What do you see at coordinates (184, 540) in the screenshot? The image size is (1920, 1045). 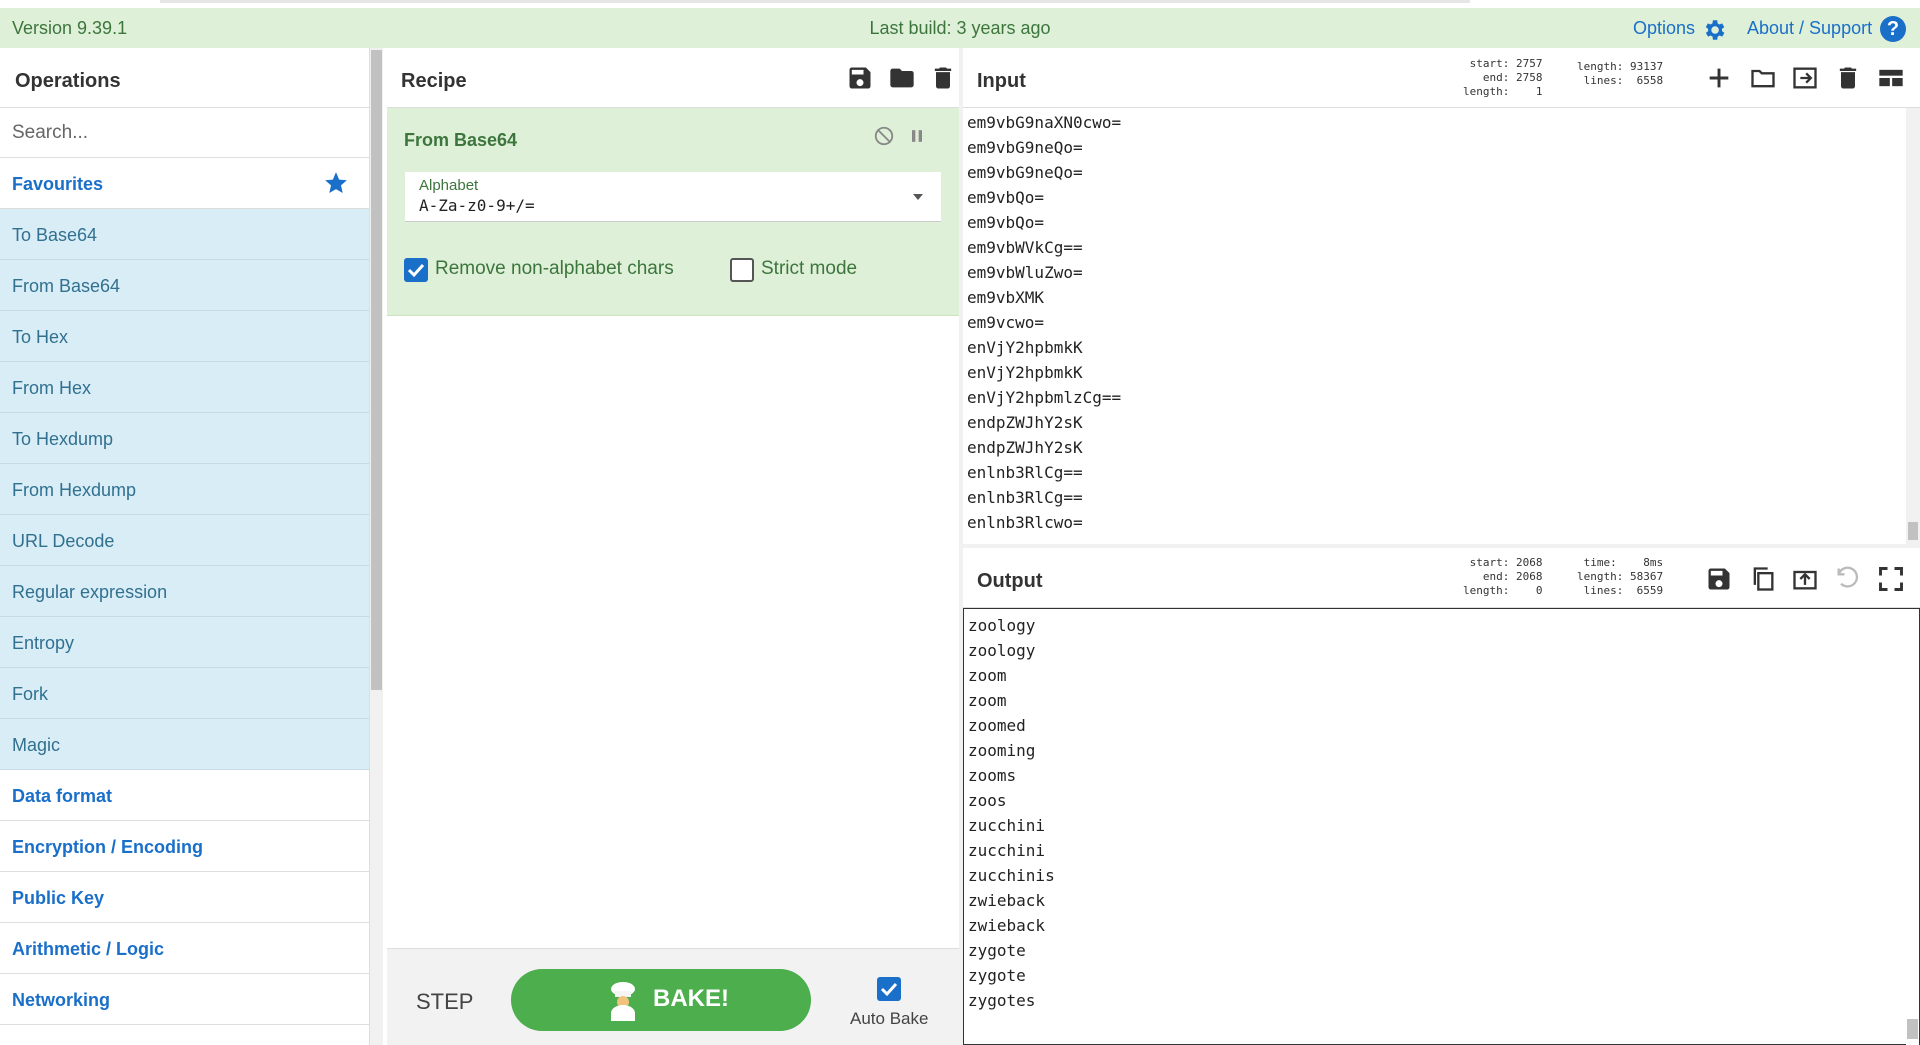 I see `operation-item: URL Decode` at bounding box center [184, 540].